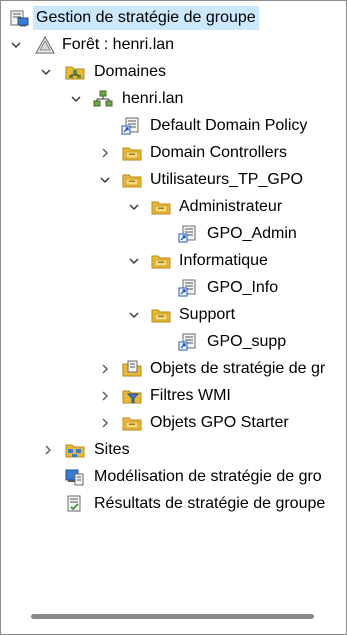 The width and height of the screenshot is (347, 635). What do you see at coordinates (45, 44) in the screenshot?
I see `forest-icon` at bounding box center [45, 44].